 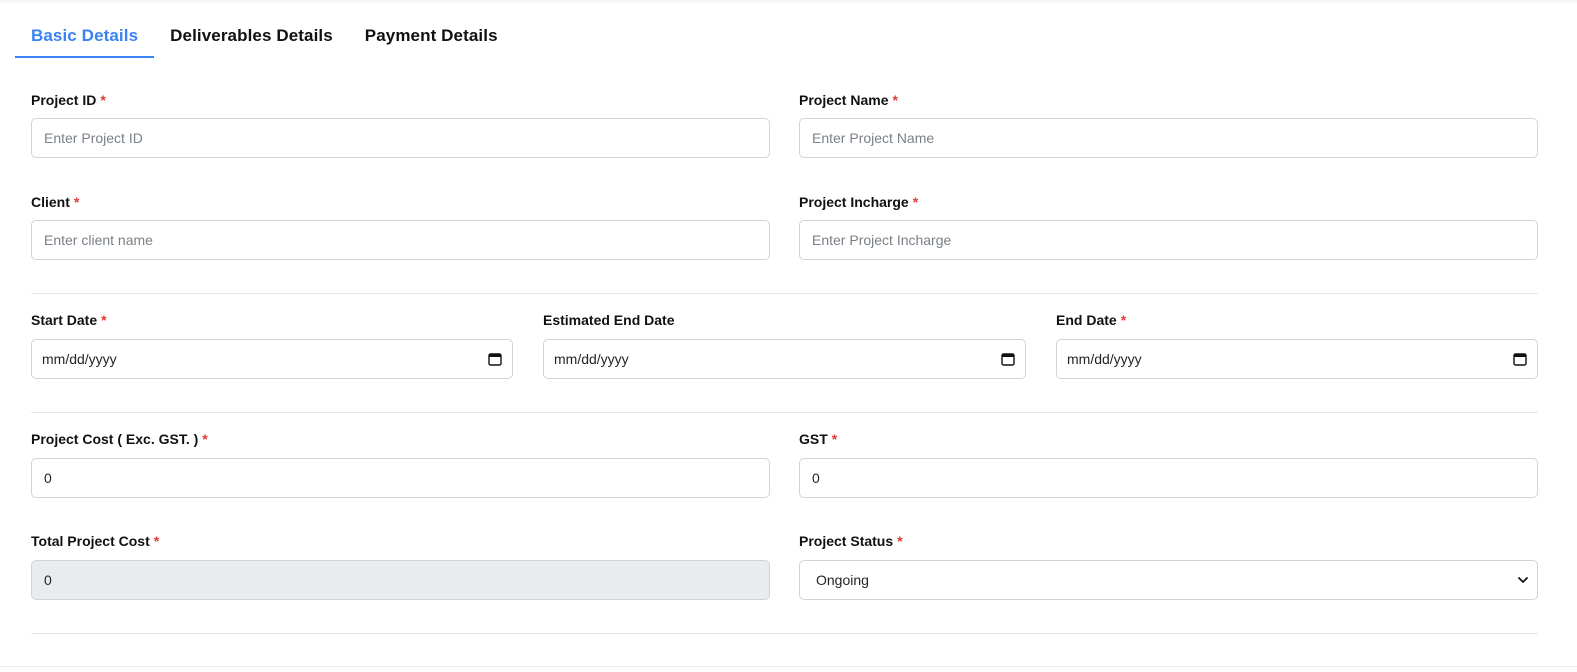 I want to click on tab-payment-details: Payment Details, so click(x=431, y=38).